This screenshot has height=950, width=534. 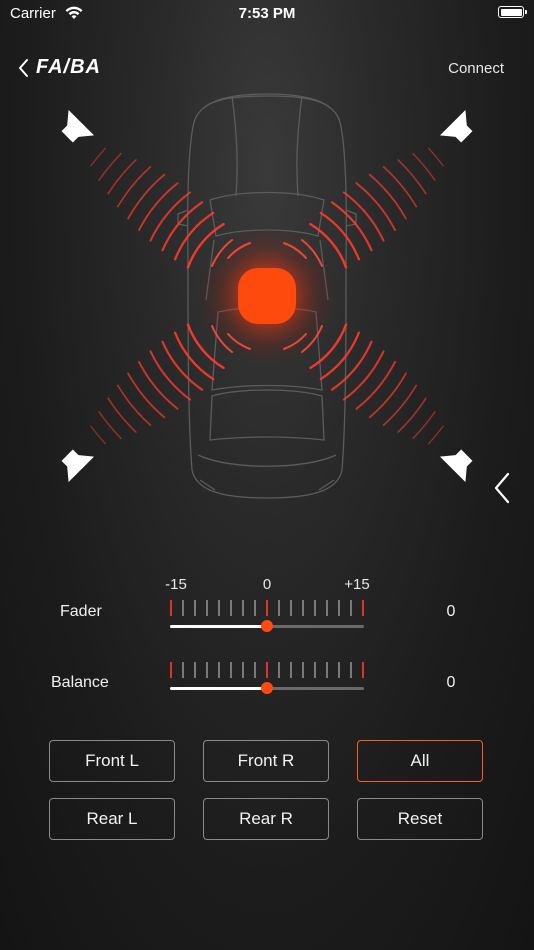 I want to click on speaker-icon-front-right, so click(x=456, y=126).